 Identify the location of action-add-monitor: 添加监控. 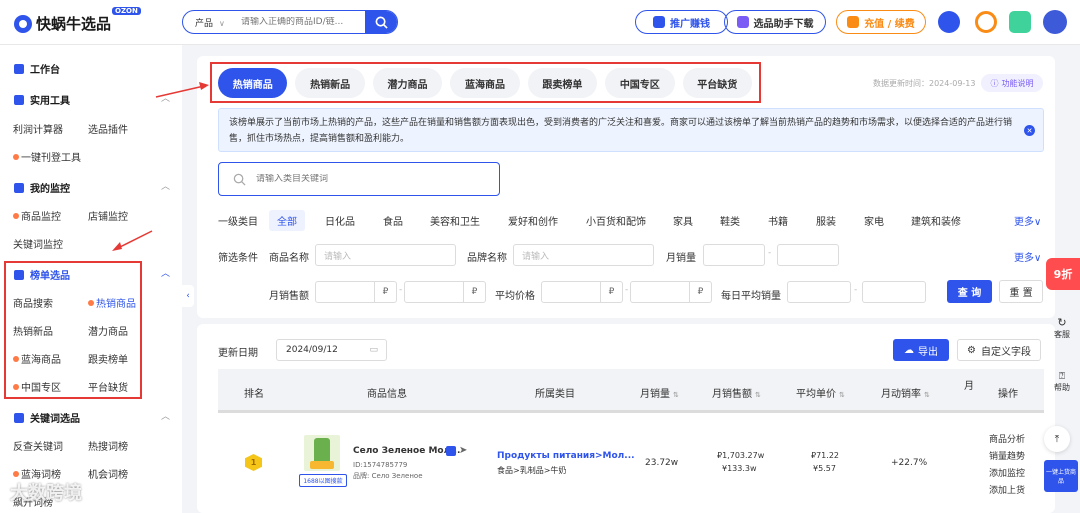
(1007, 472).